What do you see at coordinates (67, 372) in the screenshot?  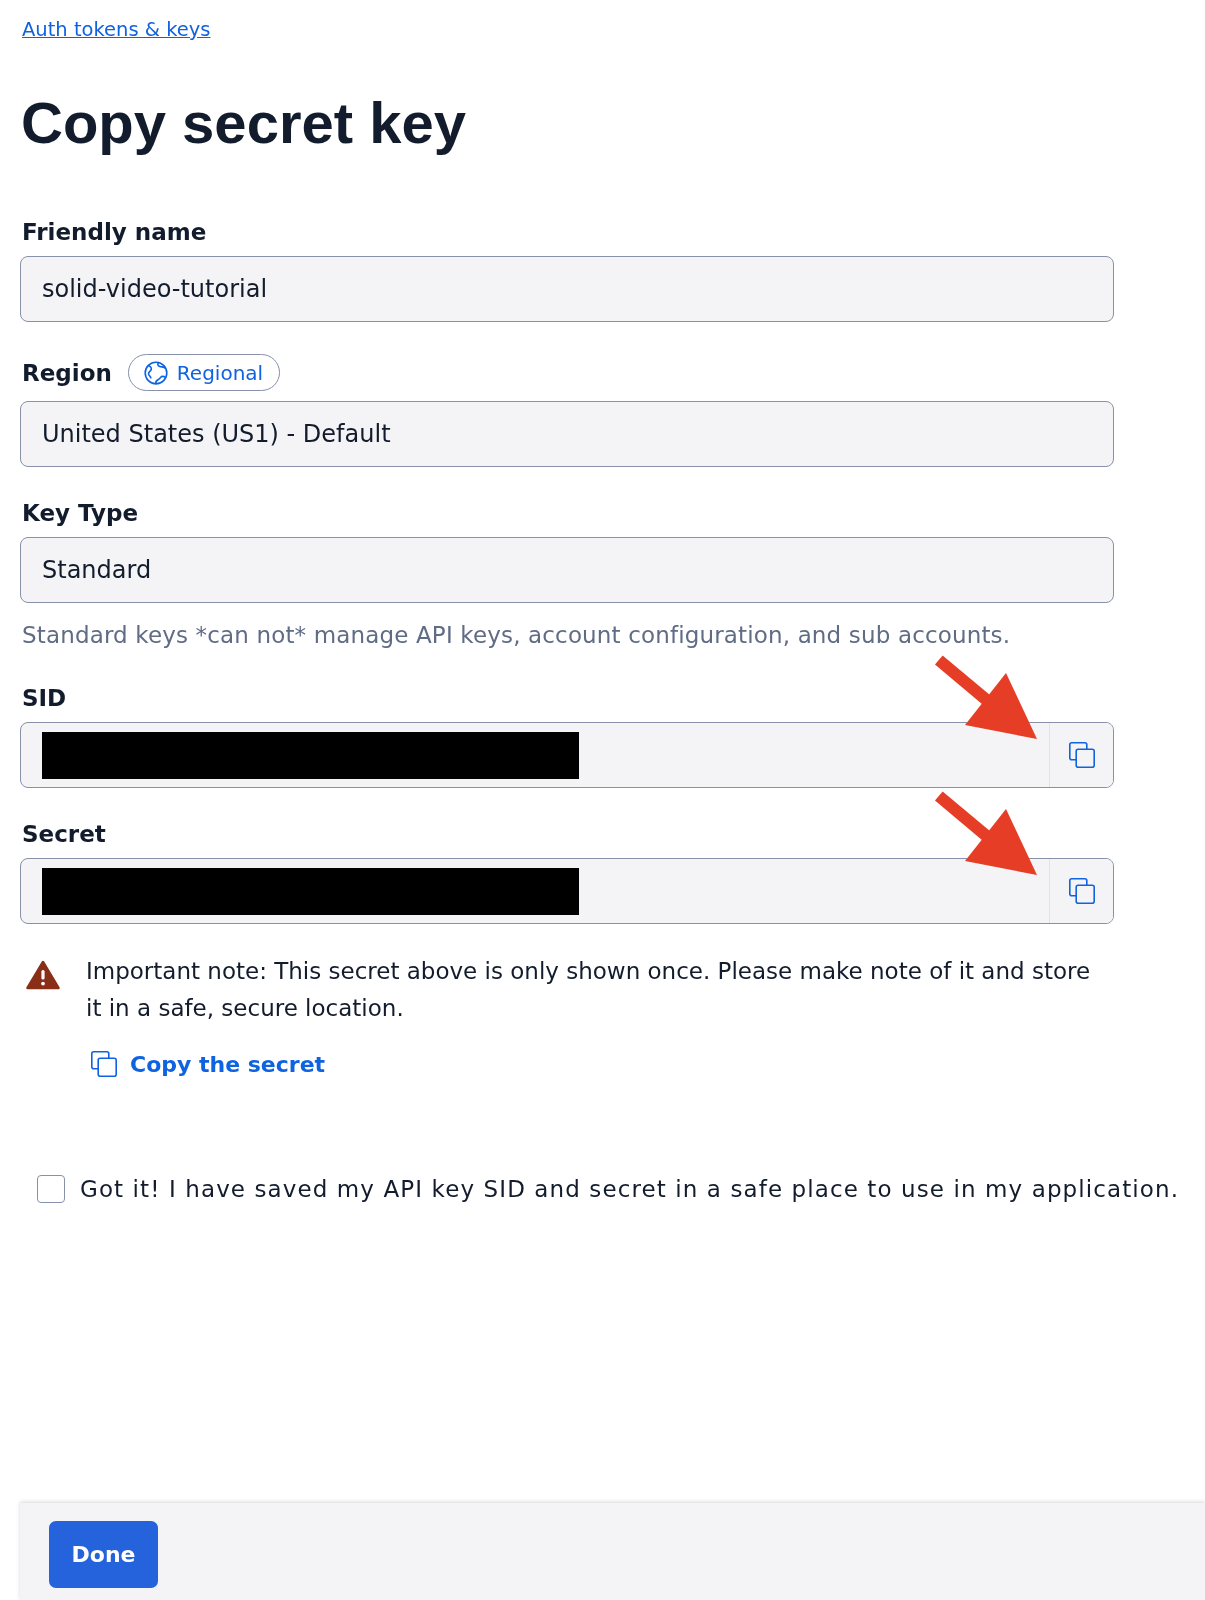 I see `field-label: Region` at bounding box center [67, 372].